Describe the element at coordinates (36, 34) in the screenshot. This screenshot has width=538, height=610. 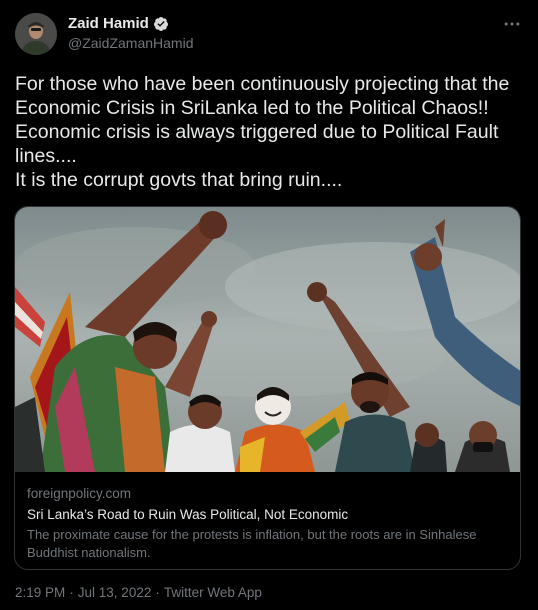
I see `avatar` at that location.